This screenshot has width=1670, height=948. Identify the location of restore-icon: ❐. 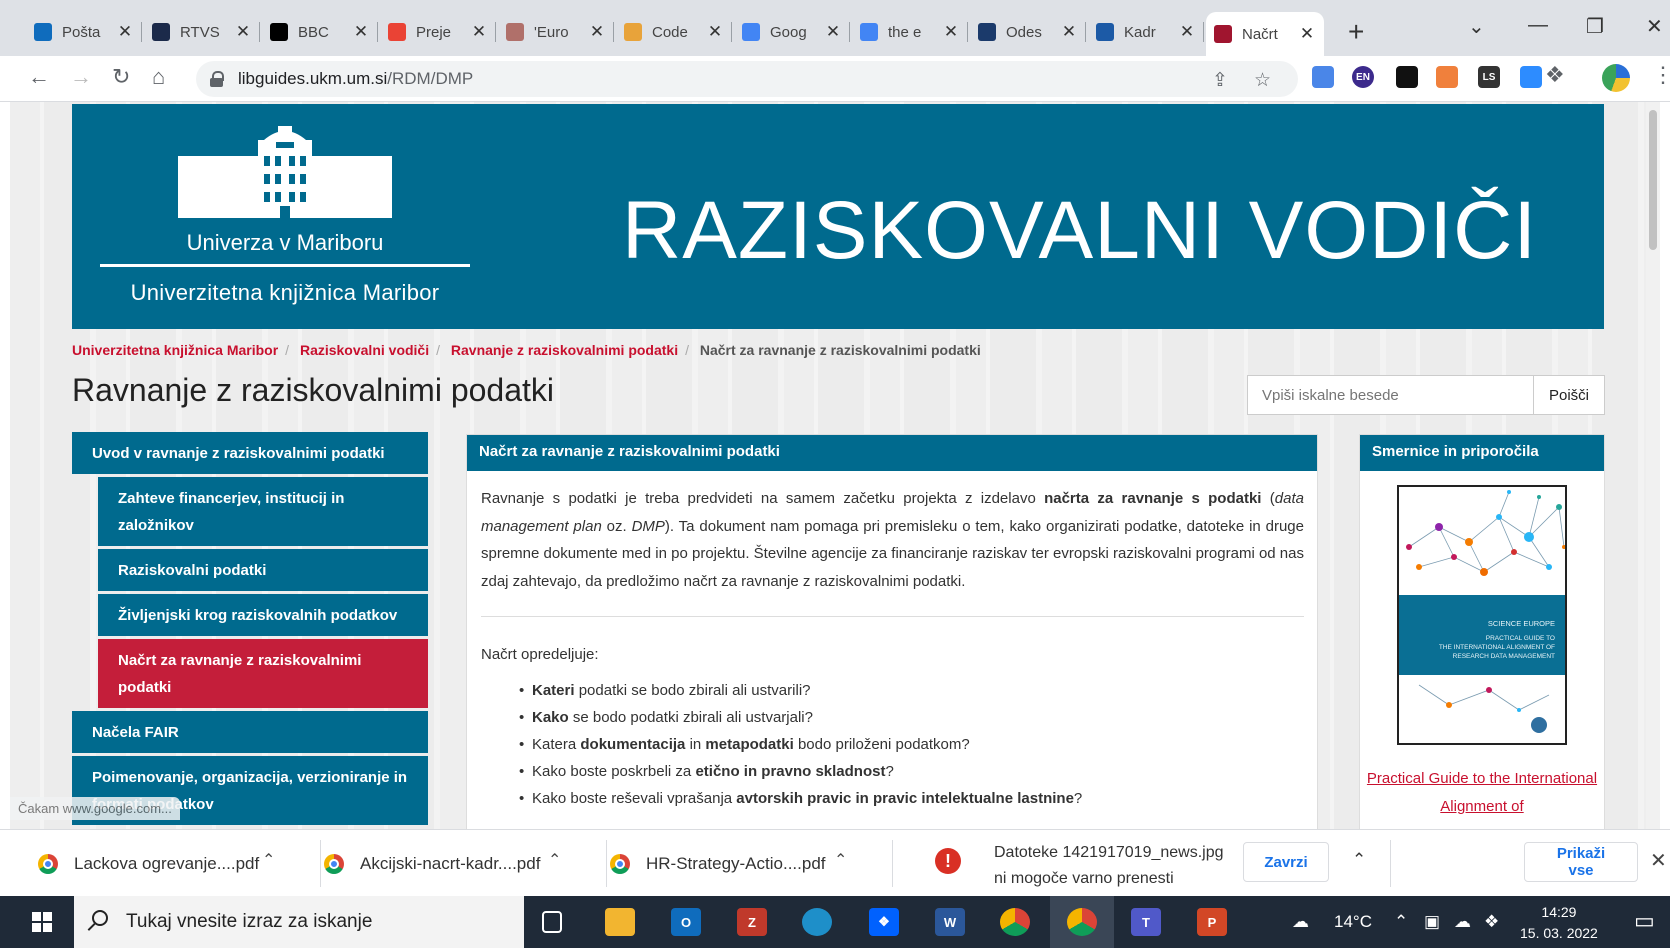
(1595, 26).